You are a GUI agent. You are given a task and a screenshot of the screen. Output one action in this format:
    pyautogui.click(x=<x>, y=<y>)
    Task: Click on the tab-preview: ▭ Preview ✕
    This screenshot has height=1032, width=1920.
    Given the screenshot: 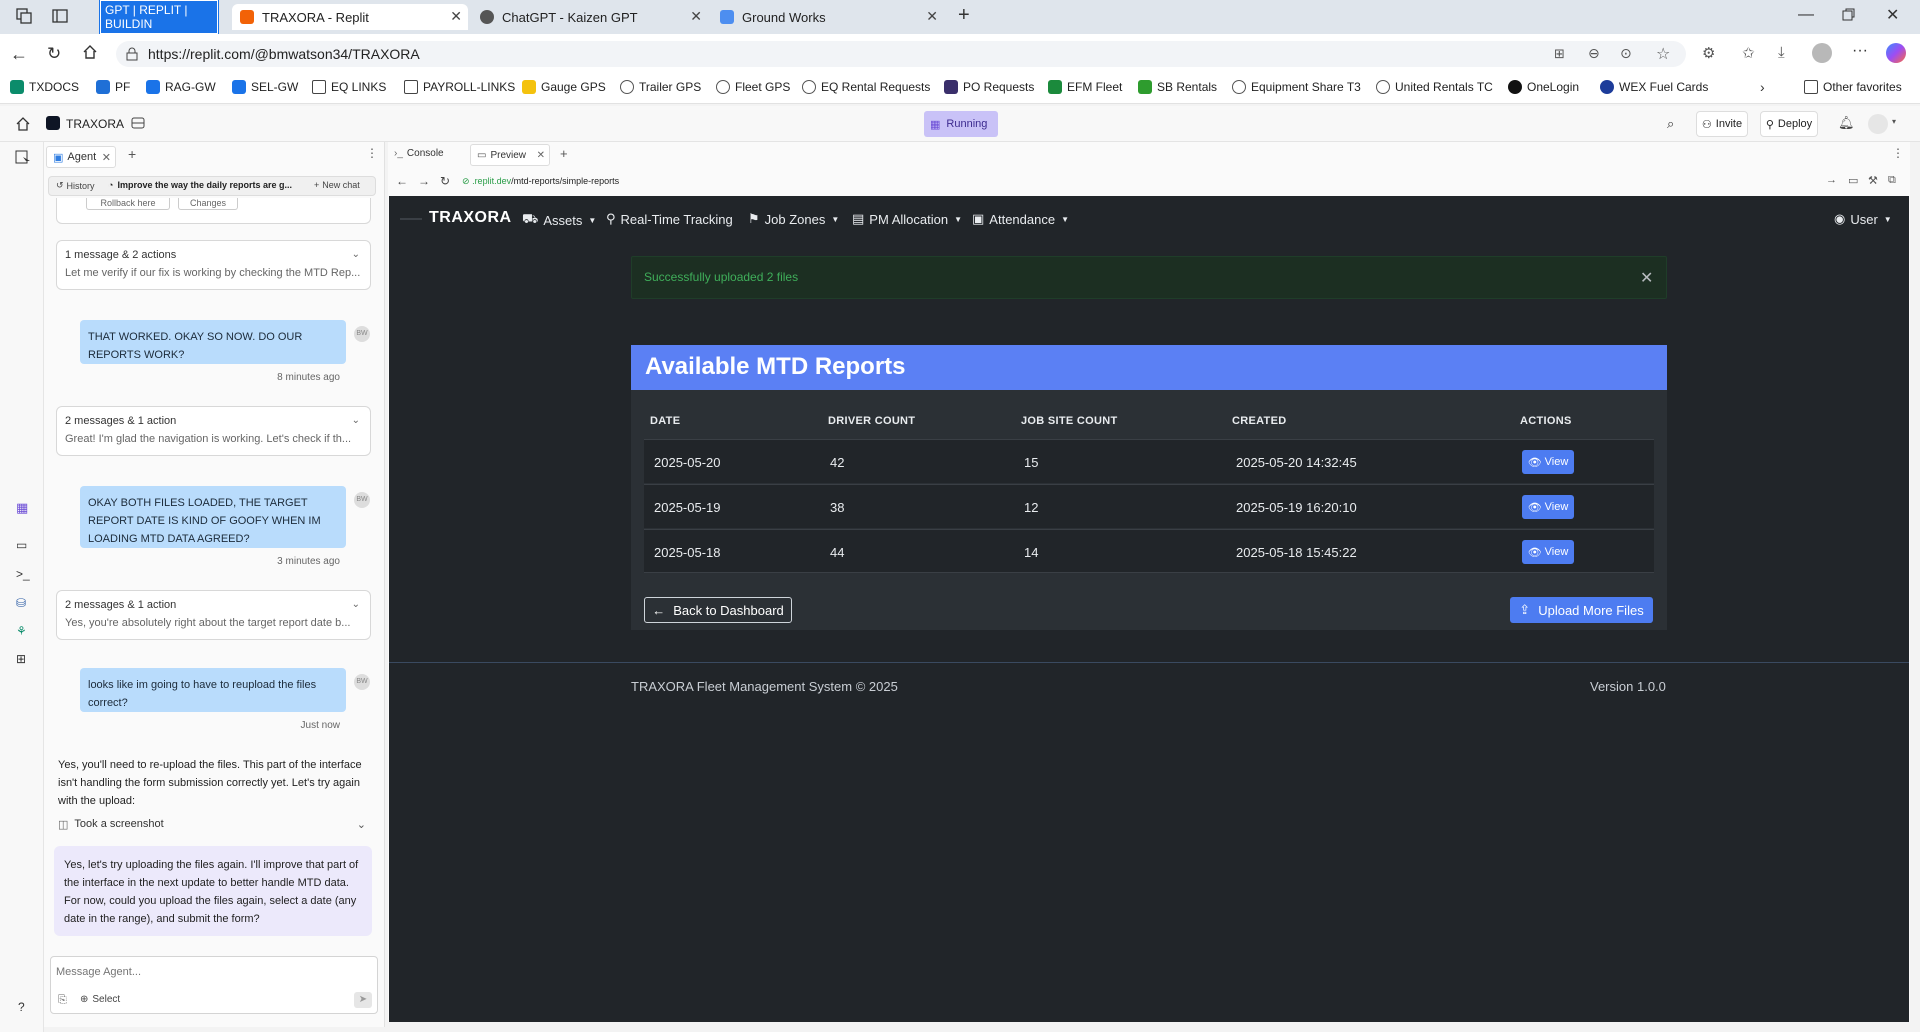 What is the action you would take?
    pyautogui.click(x=510, y=155)
    